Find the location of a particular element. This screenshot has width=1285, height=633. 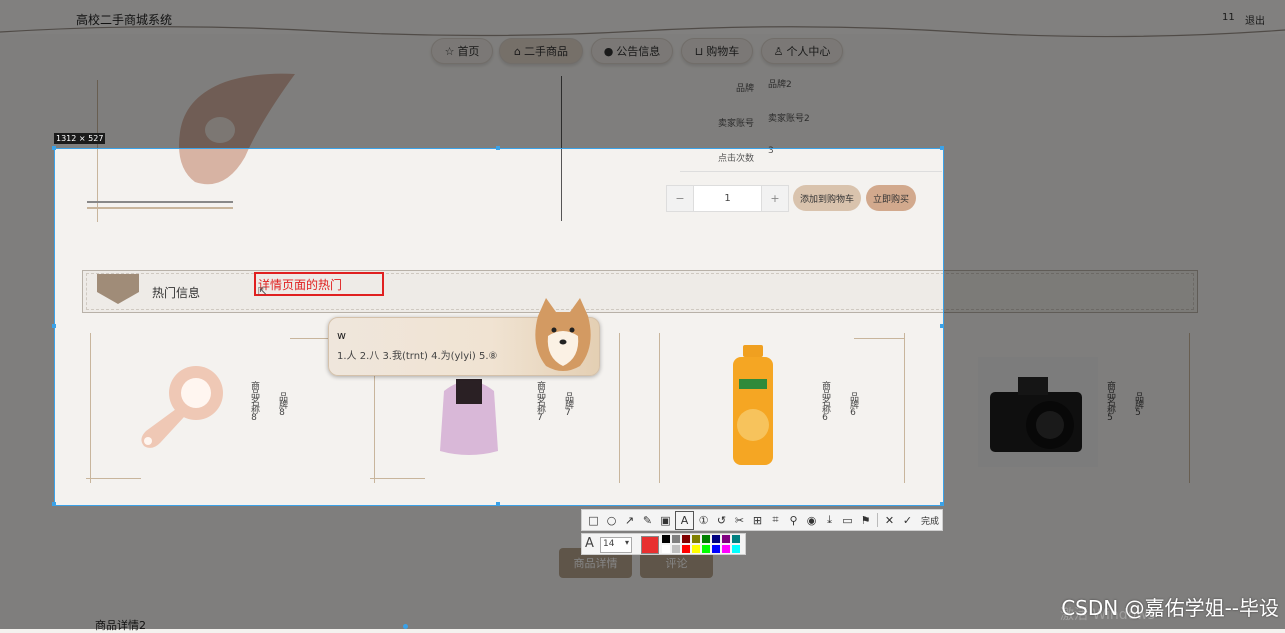

record-icon: ◉ is located at coordinates (811, 520).